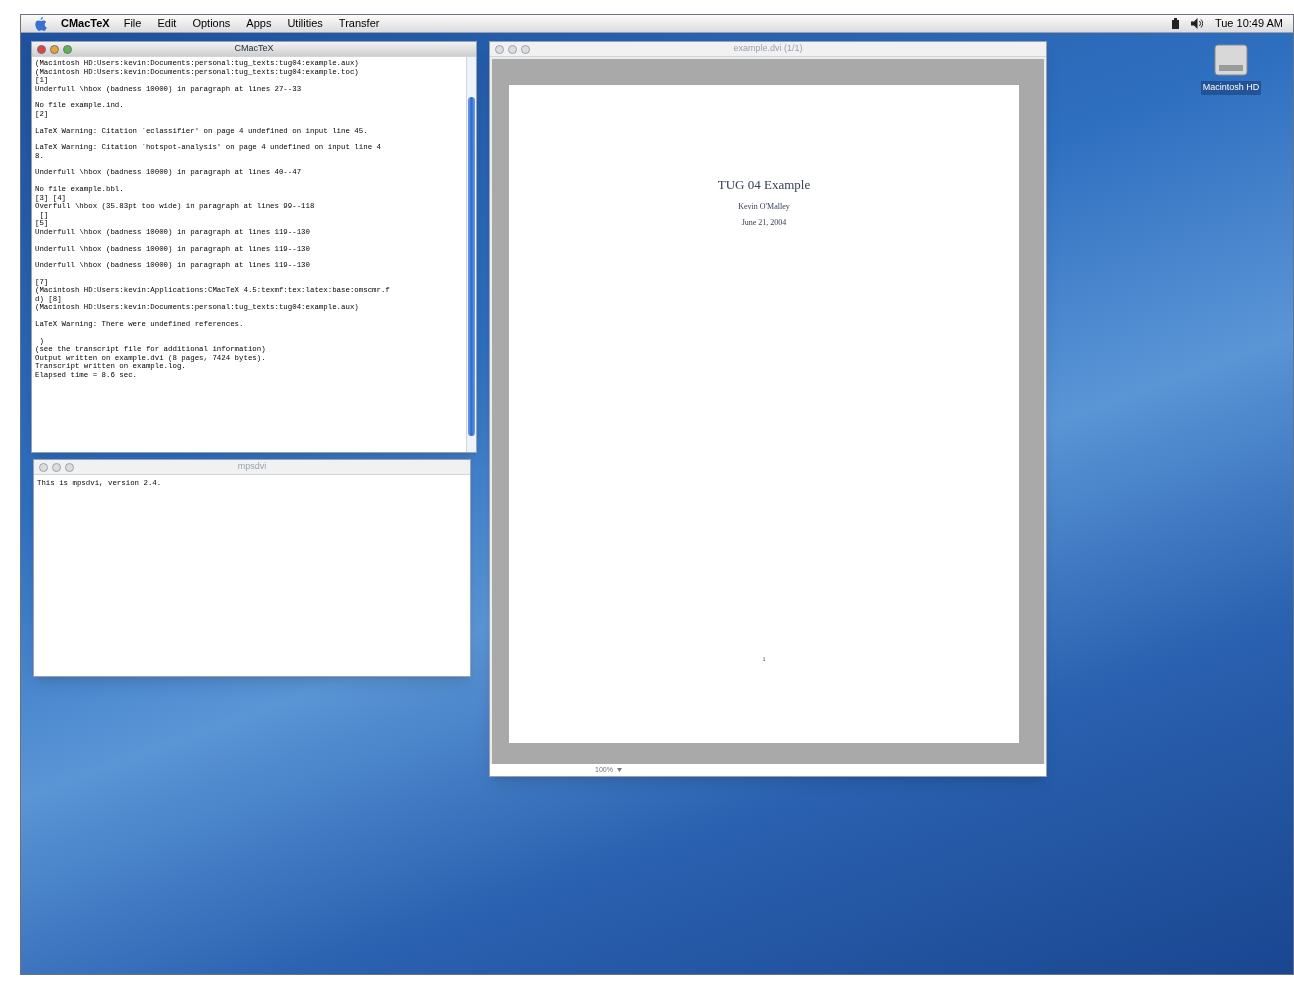 The image size is (1294, 985). What do you see at coordinates (167, 23) in the screenshot?
I see `menu-item: Edit` at bounding box center [167, 23].